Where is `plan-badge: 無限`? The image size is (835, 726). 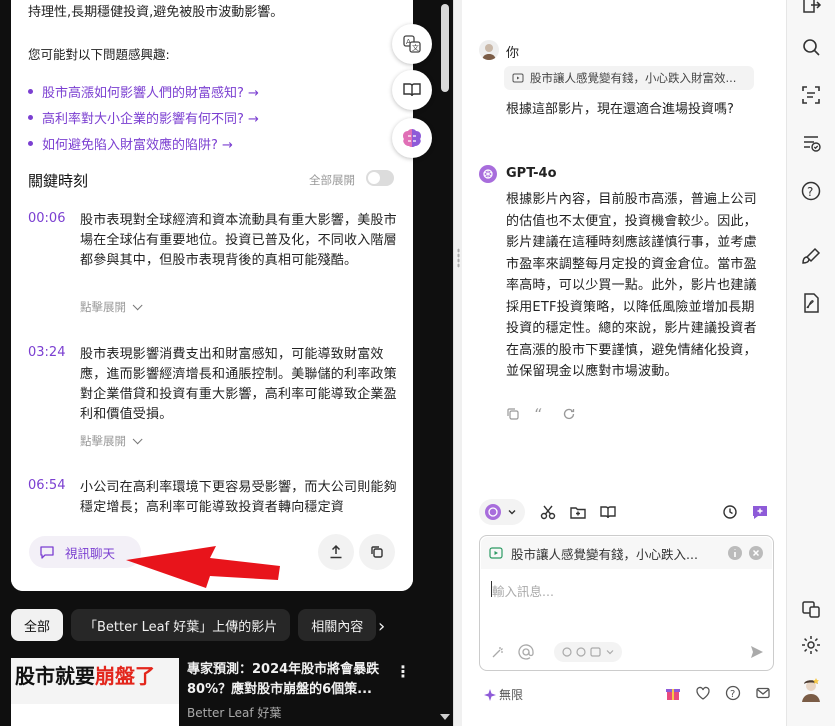 plan-badge: 無限 is located at coordinates (503, 694).